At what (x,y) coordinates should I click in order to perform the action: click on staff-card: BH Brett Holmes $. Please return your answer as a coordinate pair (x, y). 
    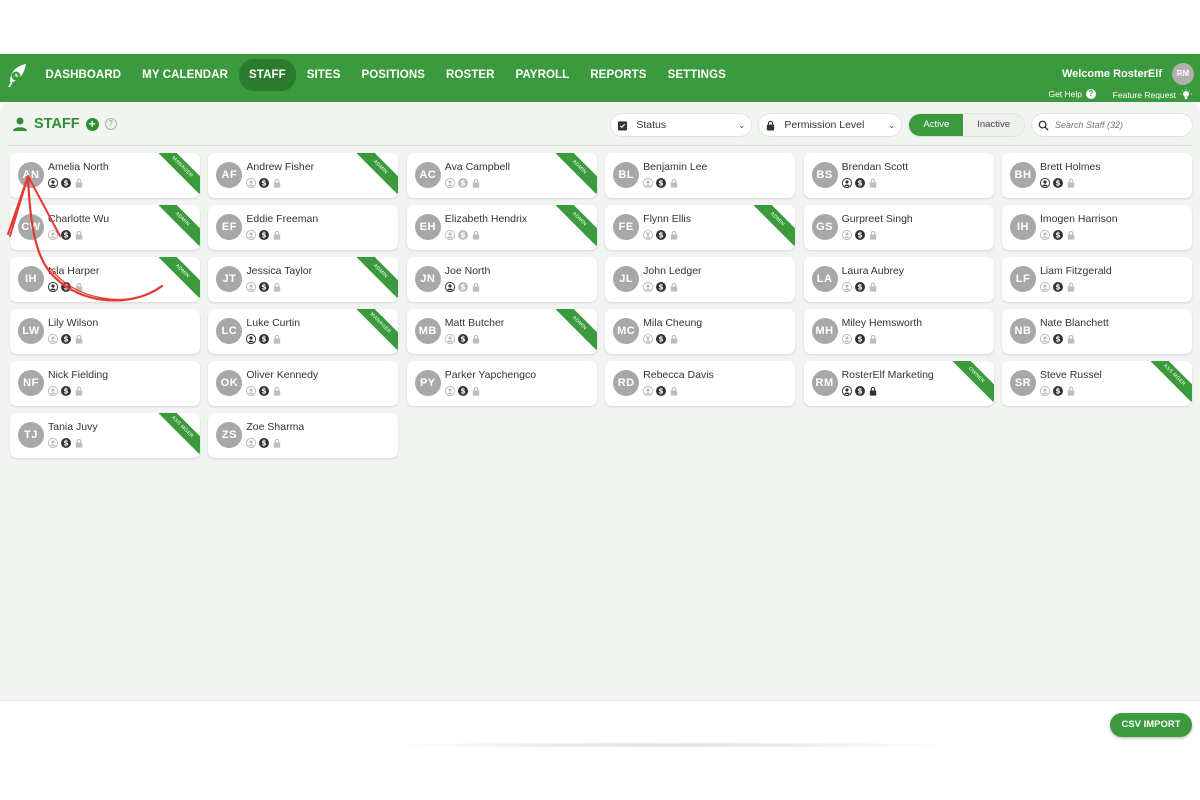
    Looking at the image, I should click on (1096, 175).